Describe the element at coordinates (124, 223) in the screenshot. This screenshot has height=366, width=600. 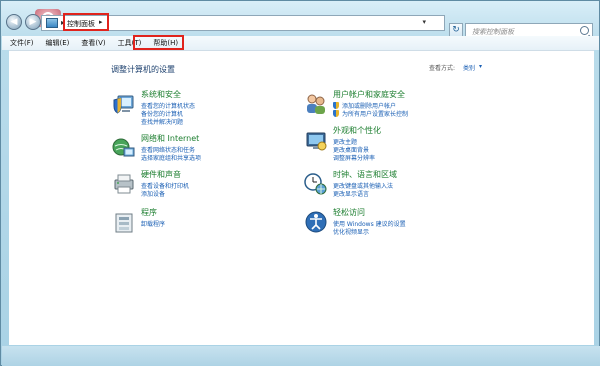
I see `programs-icon` at that location.